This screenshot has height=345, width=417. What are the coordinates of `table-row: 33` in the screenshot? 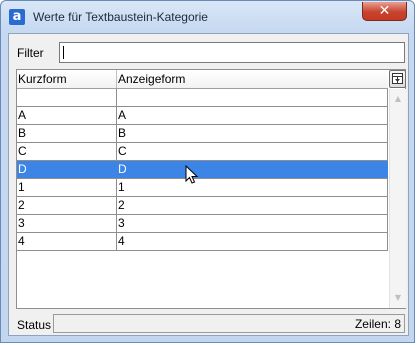 It's located at (202, 224).